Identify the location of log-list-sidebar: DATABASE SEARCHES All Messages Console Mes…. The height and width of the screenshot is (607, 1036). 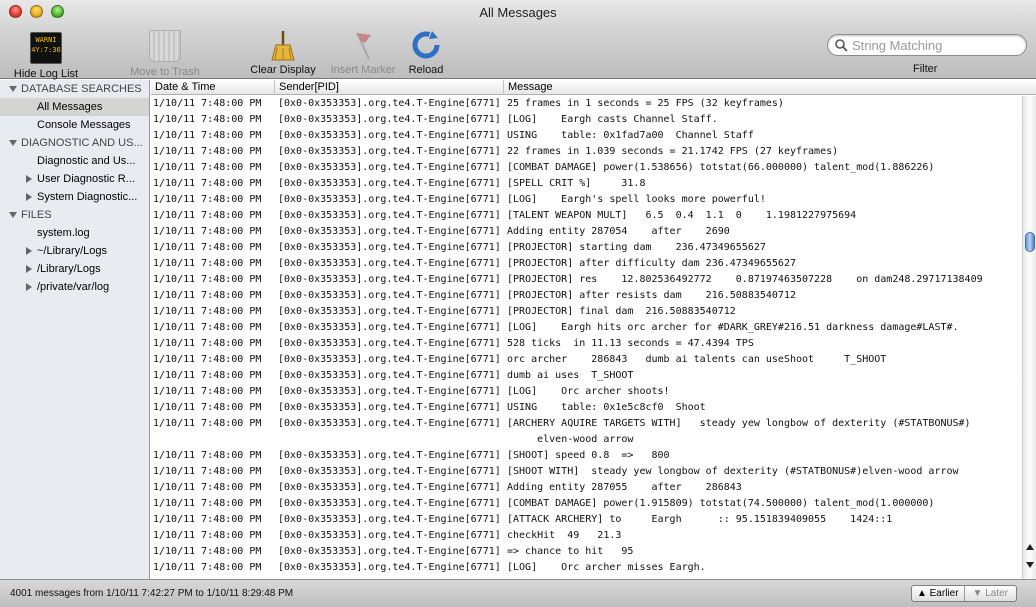
(75, 329).